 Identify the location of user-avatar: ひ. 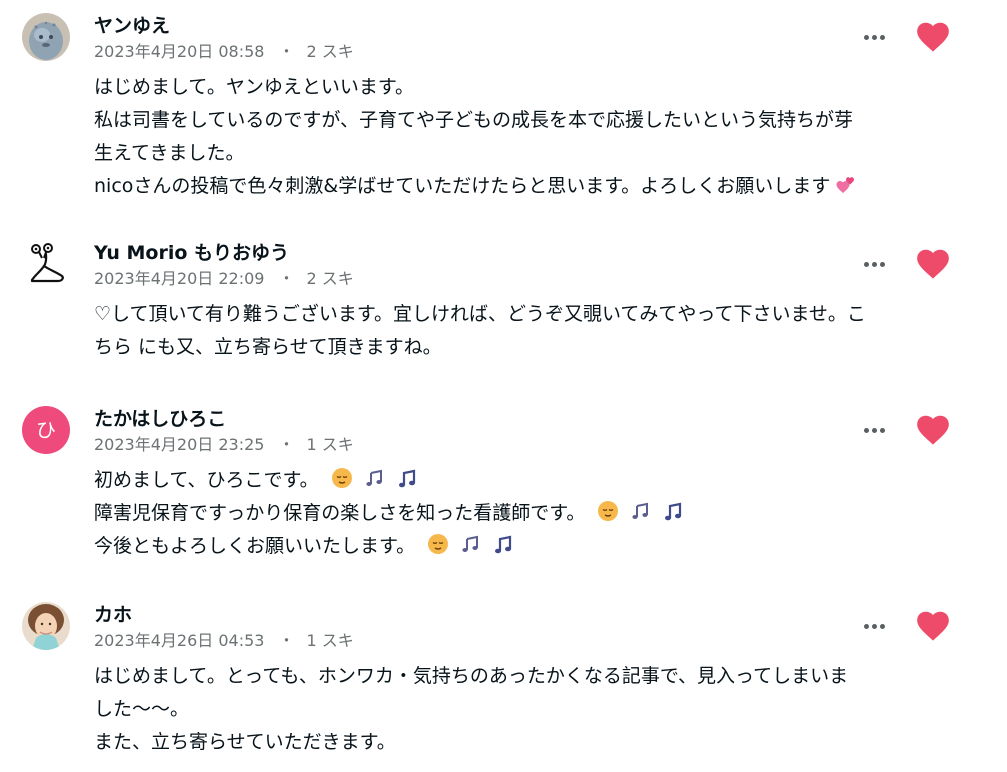
(46, 430).